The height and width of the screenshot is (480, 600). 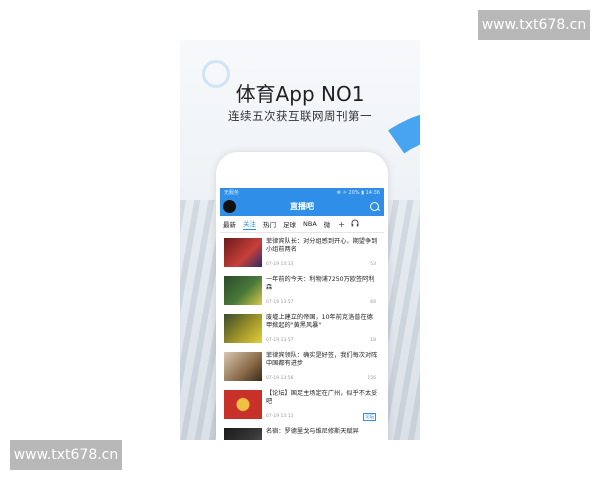 I want to click on app-title: 直播吧, so click(x=302, y=206).